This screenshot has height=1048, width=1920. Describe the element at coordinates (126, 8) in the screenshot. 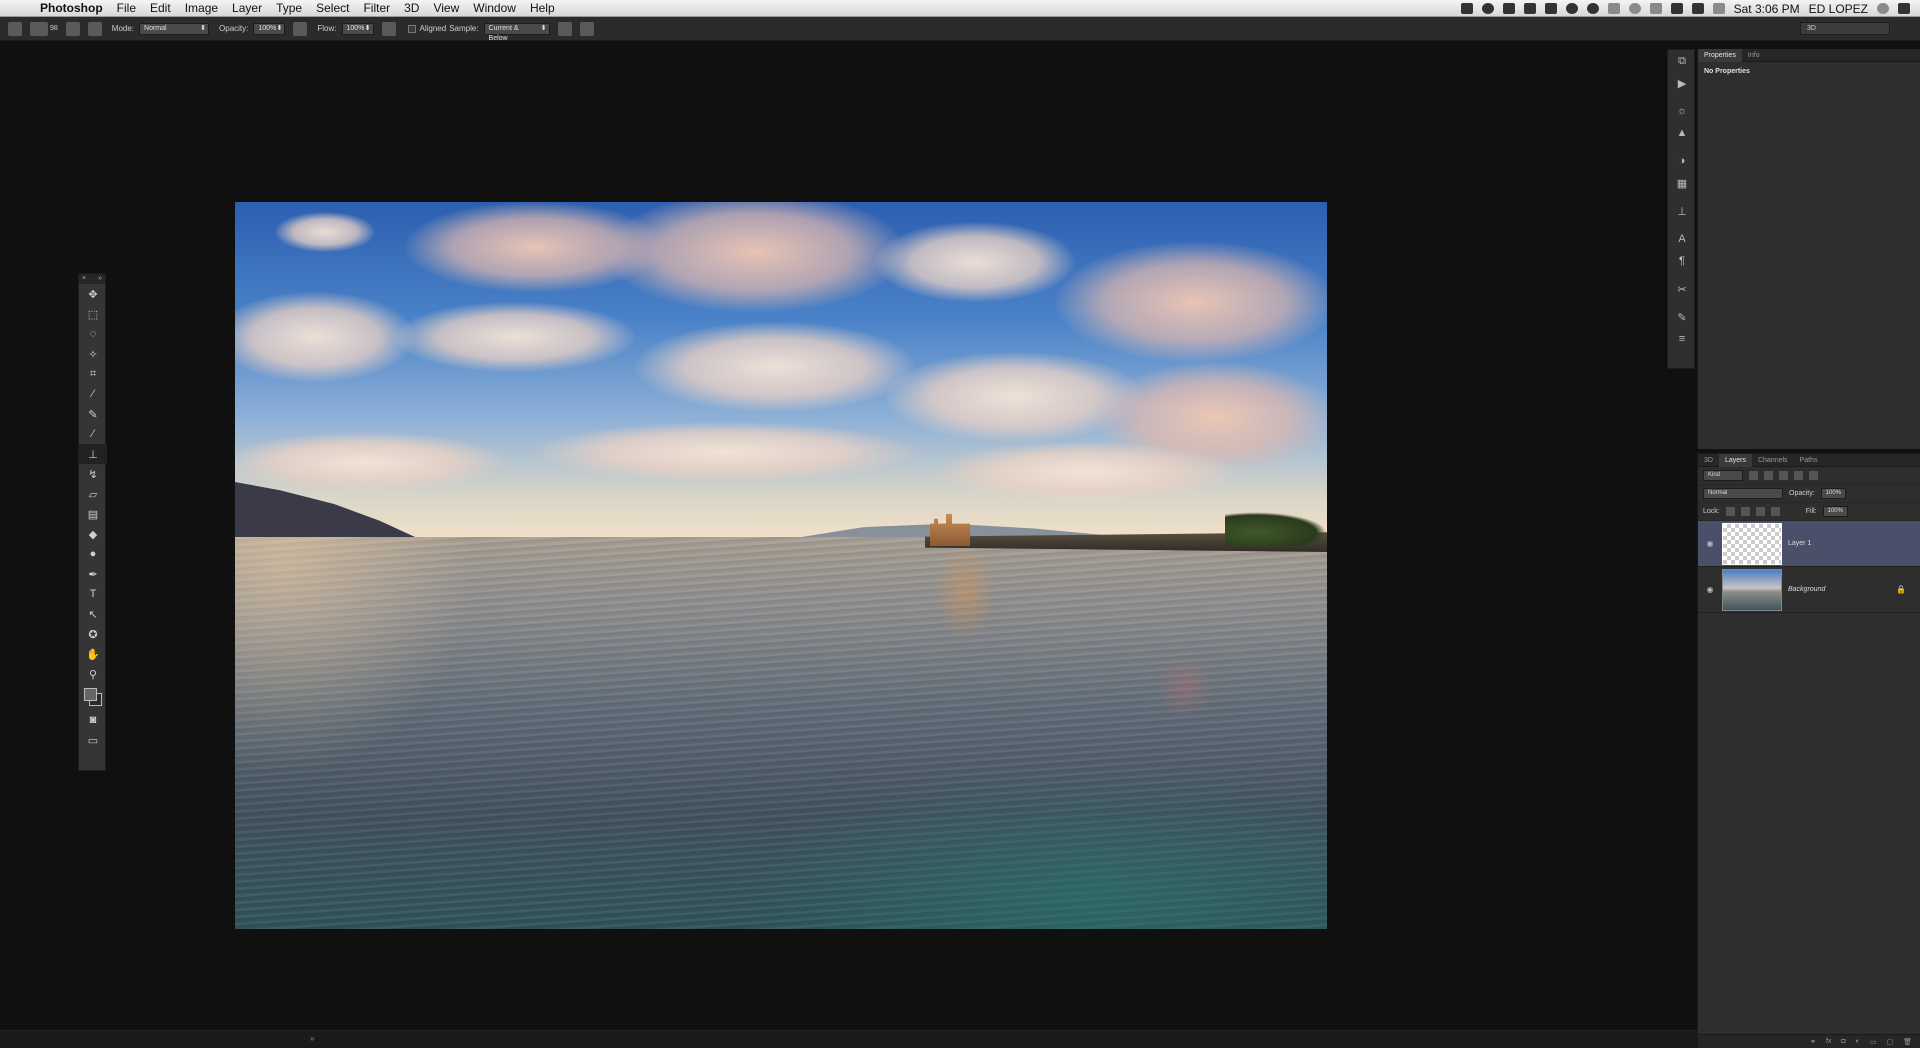

I see `menu-file: File` at that location.